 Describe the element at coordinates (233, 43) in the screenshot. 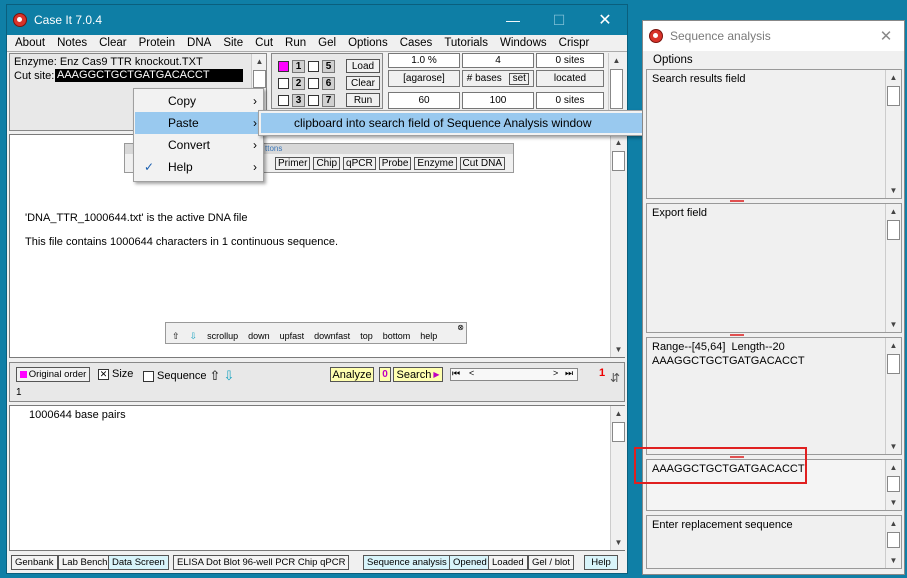

I see `menu-site: Site` at that location.